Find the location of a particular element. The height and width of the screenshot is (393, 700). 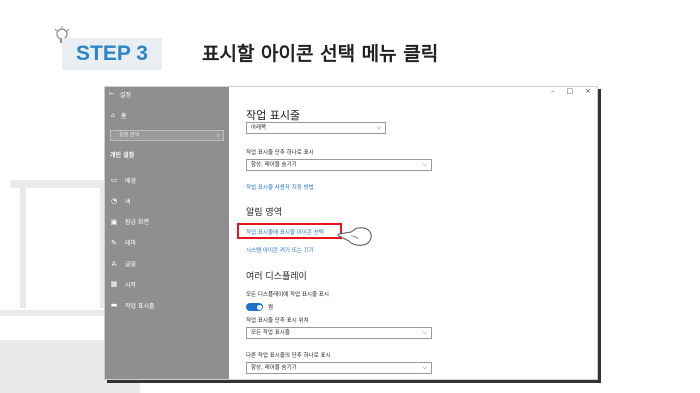

step-title: 표시할 아이콘 선택 메뉴 클릭 is located at coordinates (320, 54).